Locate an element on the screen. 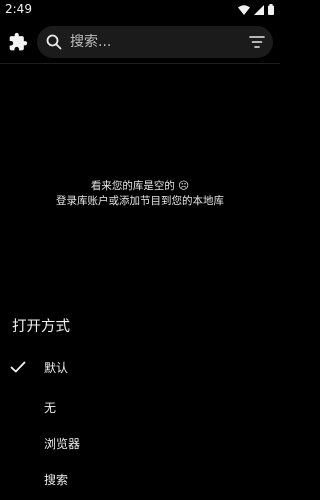 This screenshot has width=320, height=500. status-icons is located at coordinates (256, 9).